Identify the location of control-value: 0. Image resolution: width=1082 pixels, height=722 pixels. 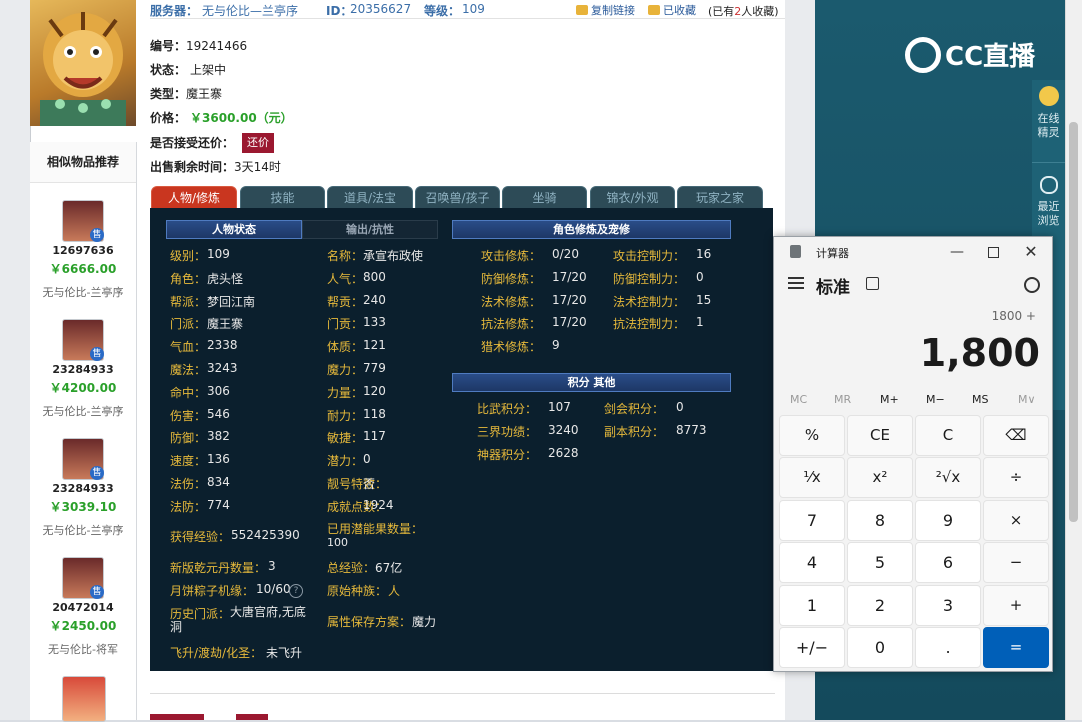
(700, 276).